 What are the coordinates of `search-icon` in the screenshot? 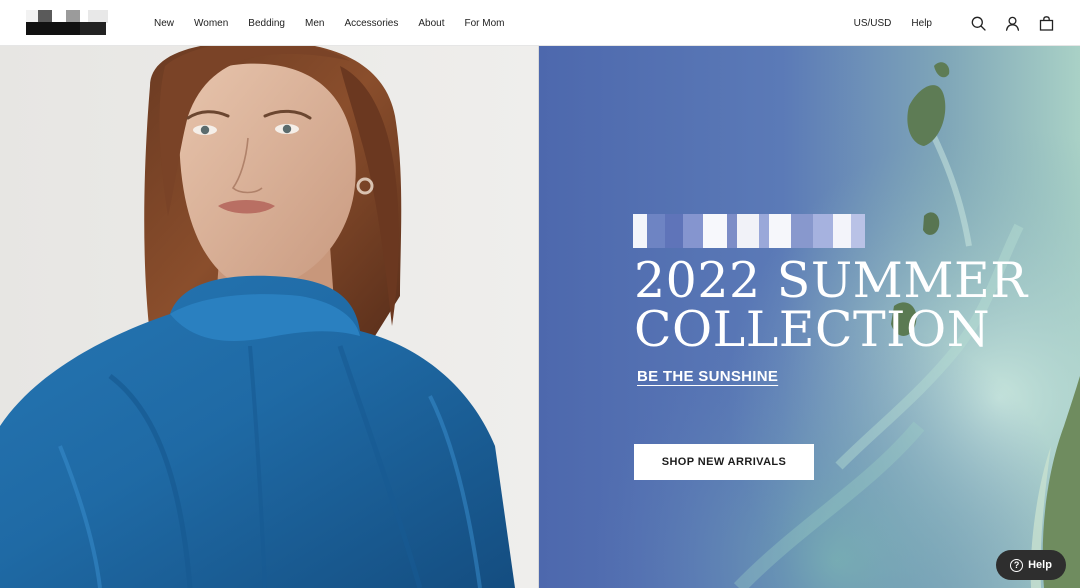 It's located at (978, 23).